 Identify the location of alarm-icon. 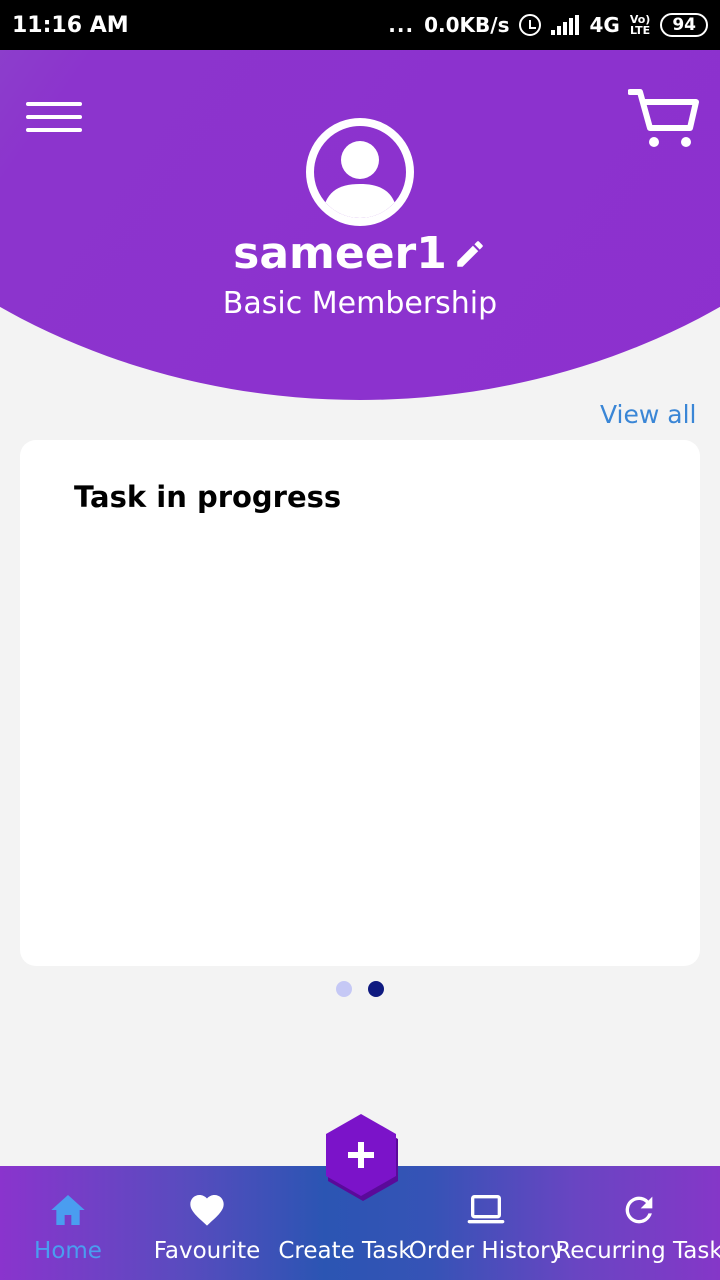
(530, 25).